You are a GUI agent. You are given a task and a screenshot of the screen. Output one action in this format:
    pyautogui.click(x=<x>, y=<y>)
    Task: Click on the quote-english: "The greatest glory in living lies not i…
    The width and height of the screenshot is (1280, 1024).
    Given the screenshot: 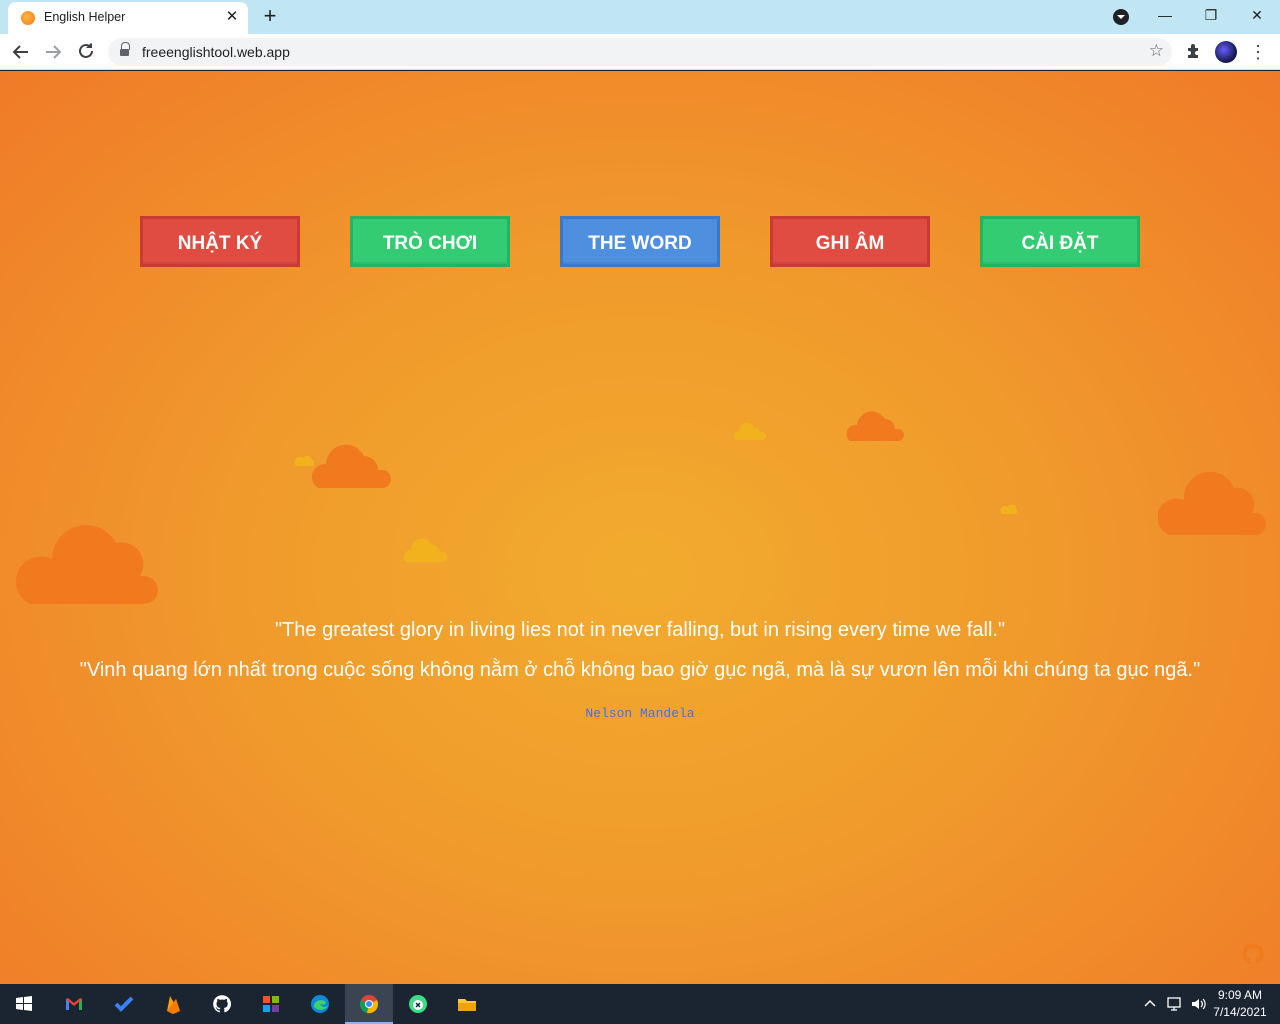 What is the action you would take?
    pyautogui.click(x=640, y=630)
    